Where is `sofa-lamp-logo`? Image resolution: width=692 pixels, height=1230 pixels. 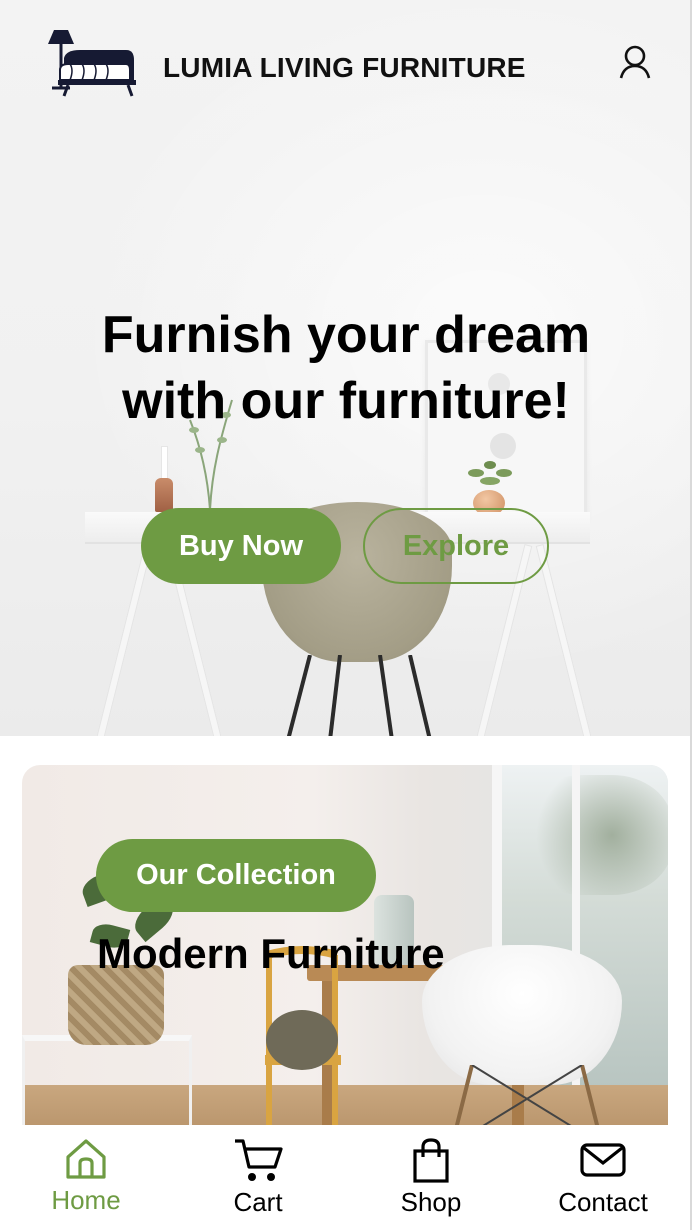 sofa-lamp-logo is located at coordinates (92, 63).